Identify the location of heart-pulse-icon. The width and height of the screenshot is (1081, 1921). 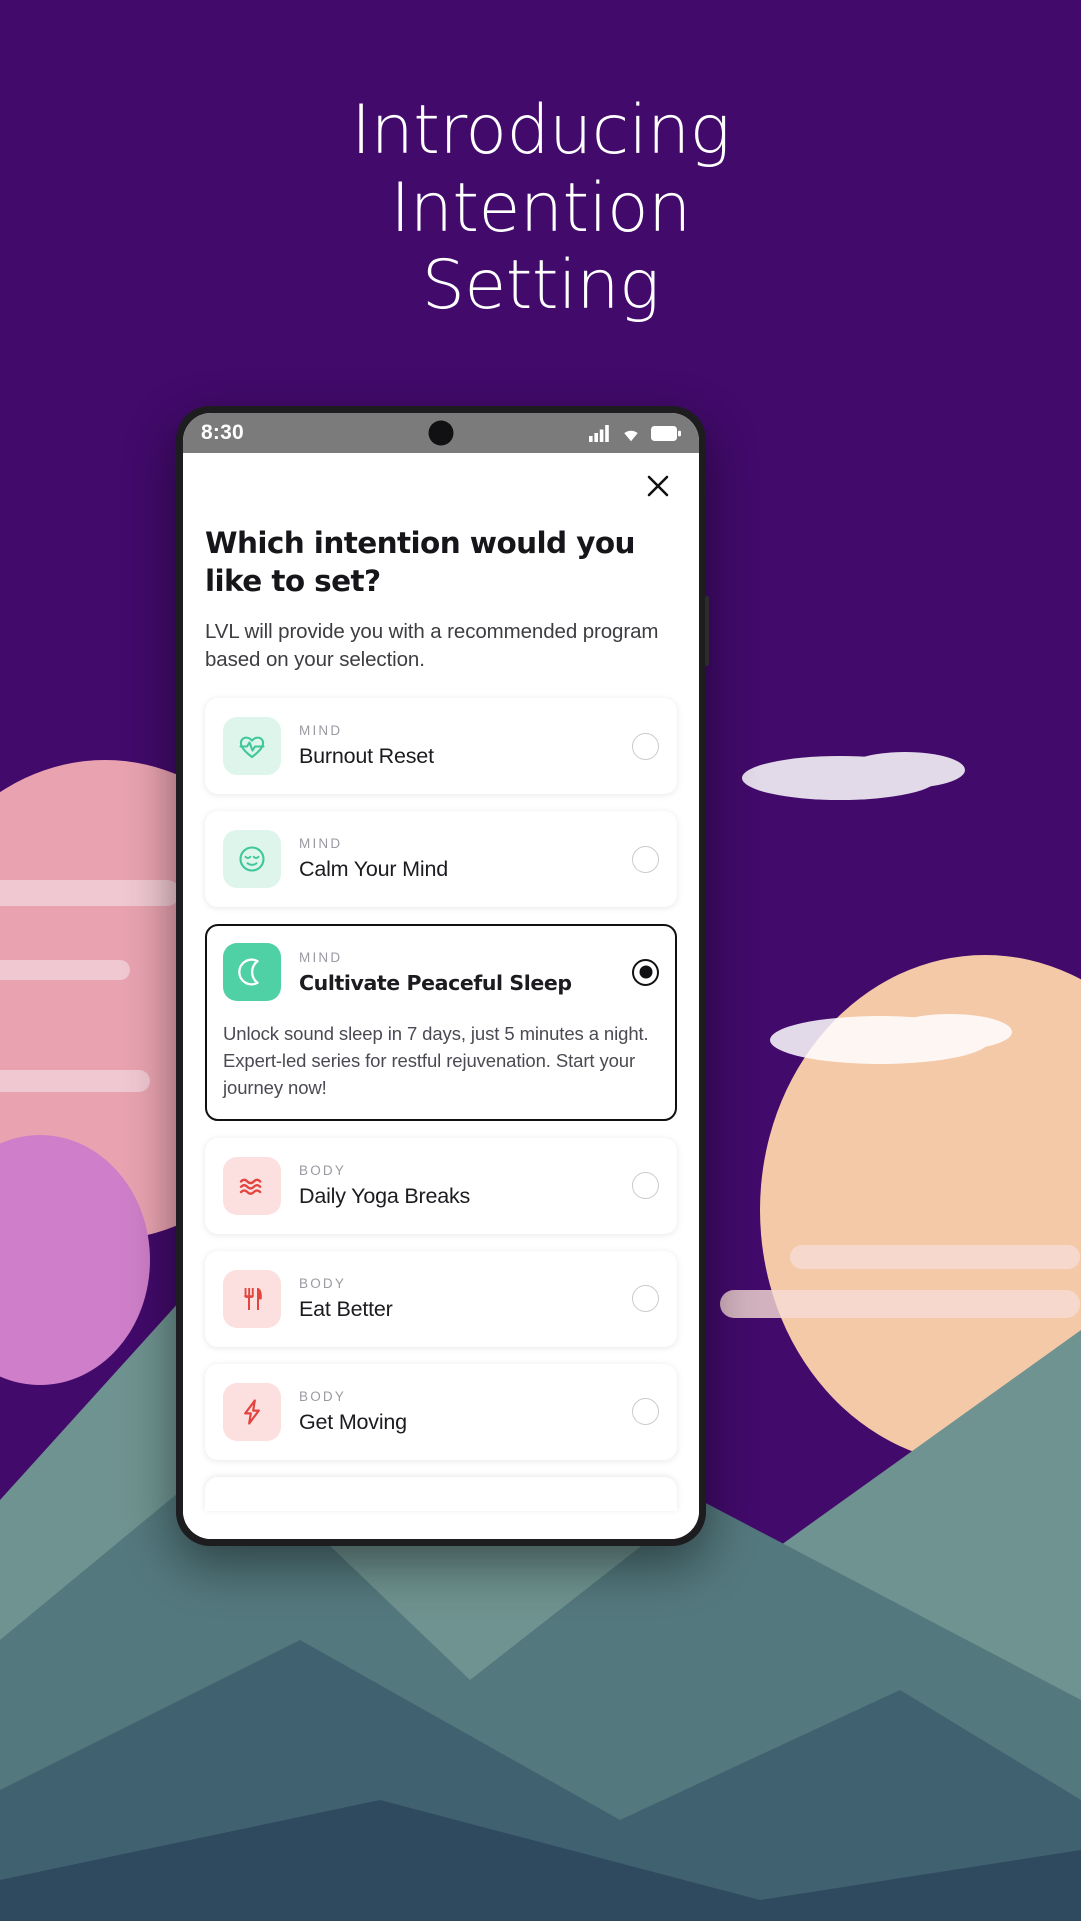
(252, 747).